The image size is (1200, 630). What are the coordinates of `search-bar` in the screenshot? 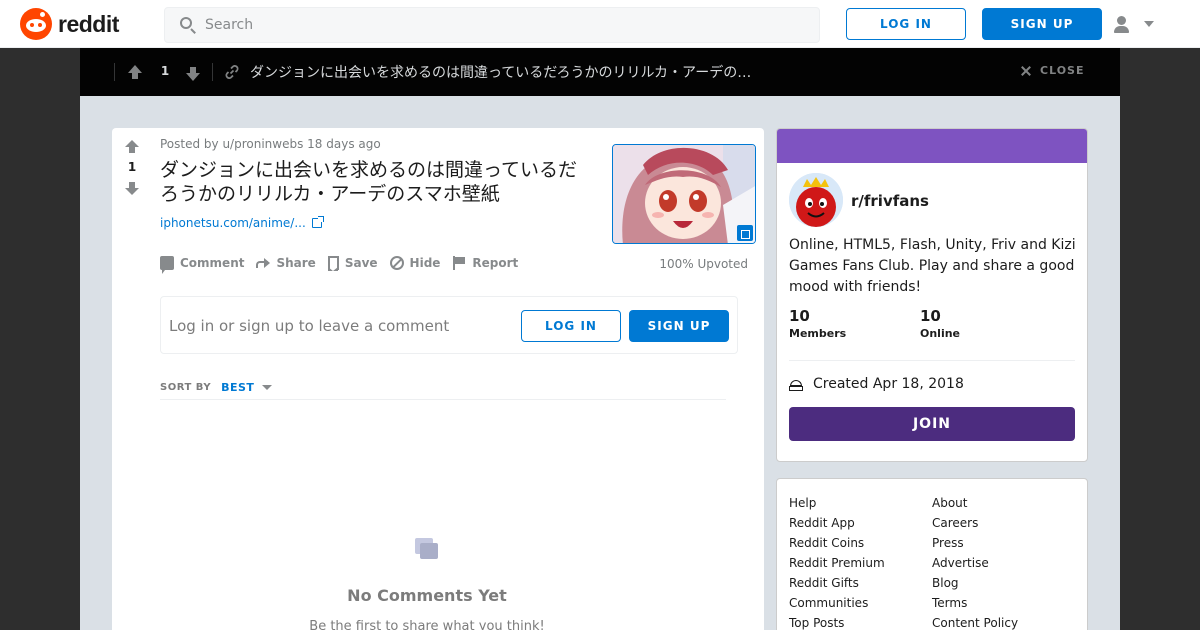 It's located at (492, 25).